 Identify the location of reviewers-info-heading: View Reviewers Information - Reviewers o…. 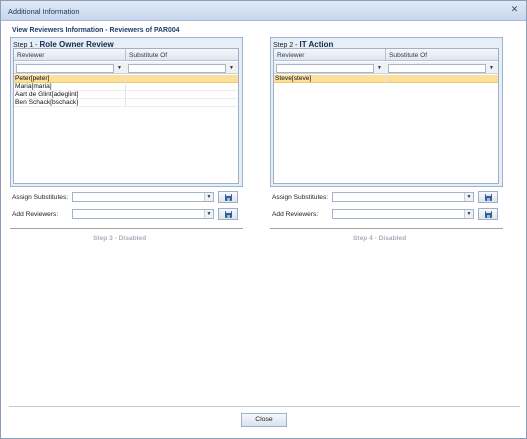
(96, 30).